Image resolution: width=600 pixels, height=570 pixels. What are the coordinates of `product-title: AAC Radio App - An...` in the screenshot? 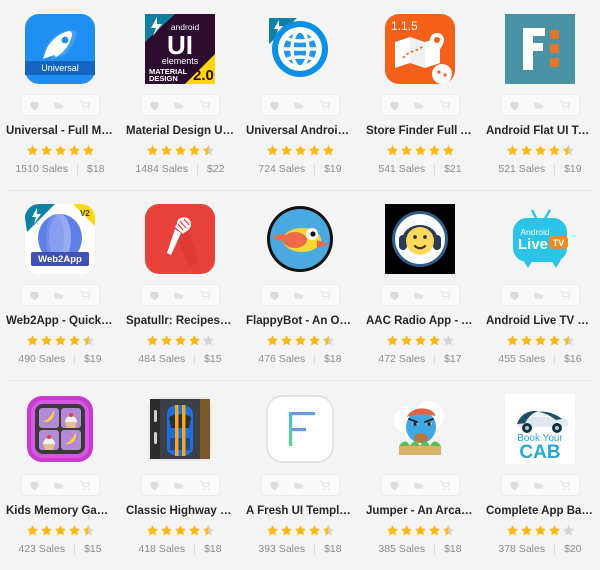 It's located at (420, 321).